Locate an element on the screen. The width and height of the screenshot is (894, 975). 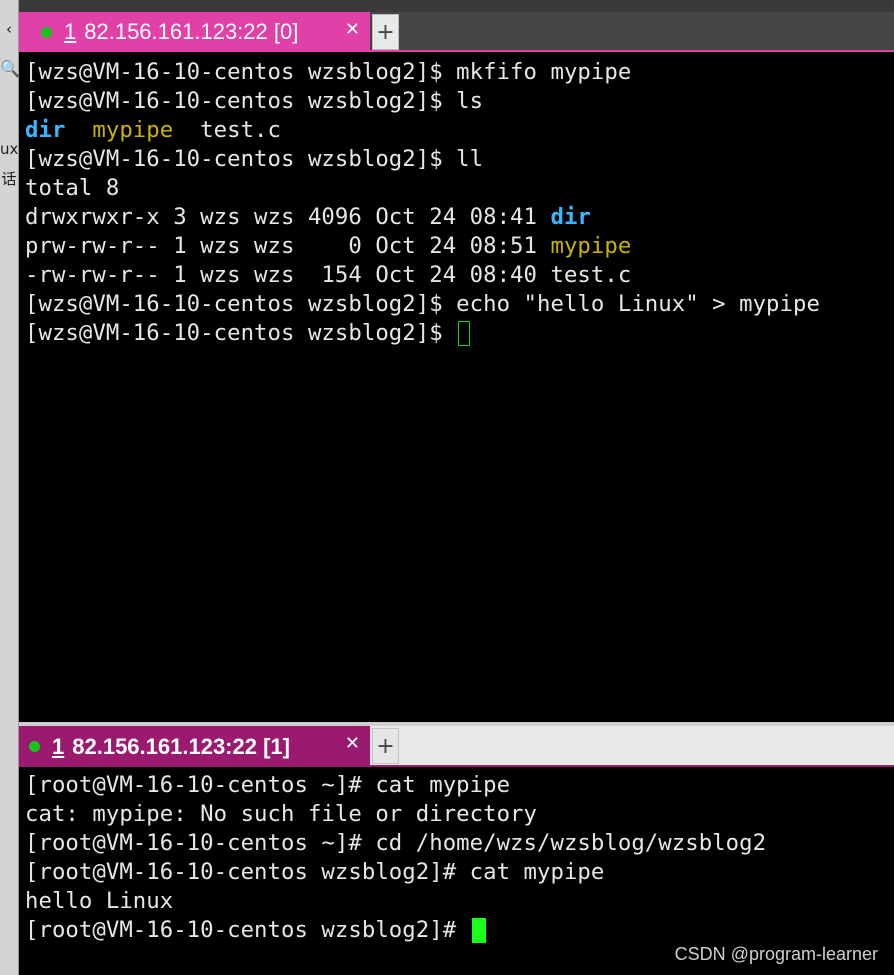
terminal-line: [wzs@VM-16-10-centos wzsblog2]$ is located at coordinates (459, 333).